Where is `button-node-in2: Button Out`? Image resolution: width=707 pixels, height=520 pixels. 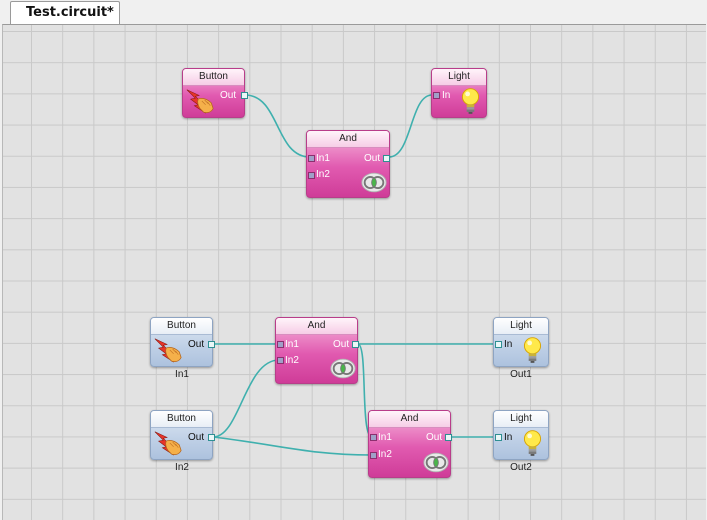 button-node-in2: Button Out is located at coordinates (182, 435).